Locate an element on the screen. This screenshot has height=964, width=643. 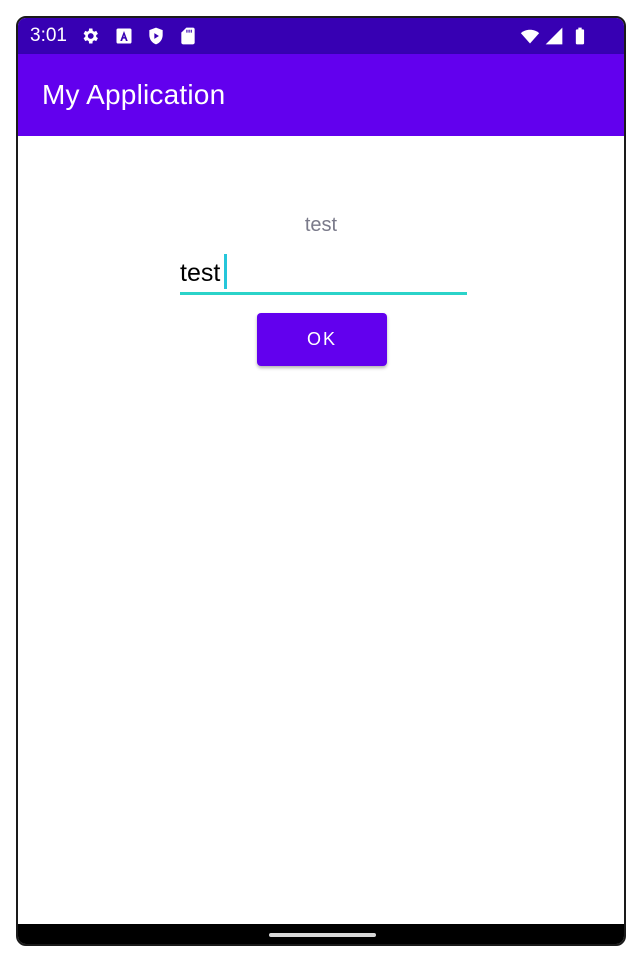
ok-button: OK is located at coordinates (322, 339).